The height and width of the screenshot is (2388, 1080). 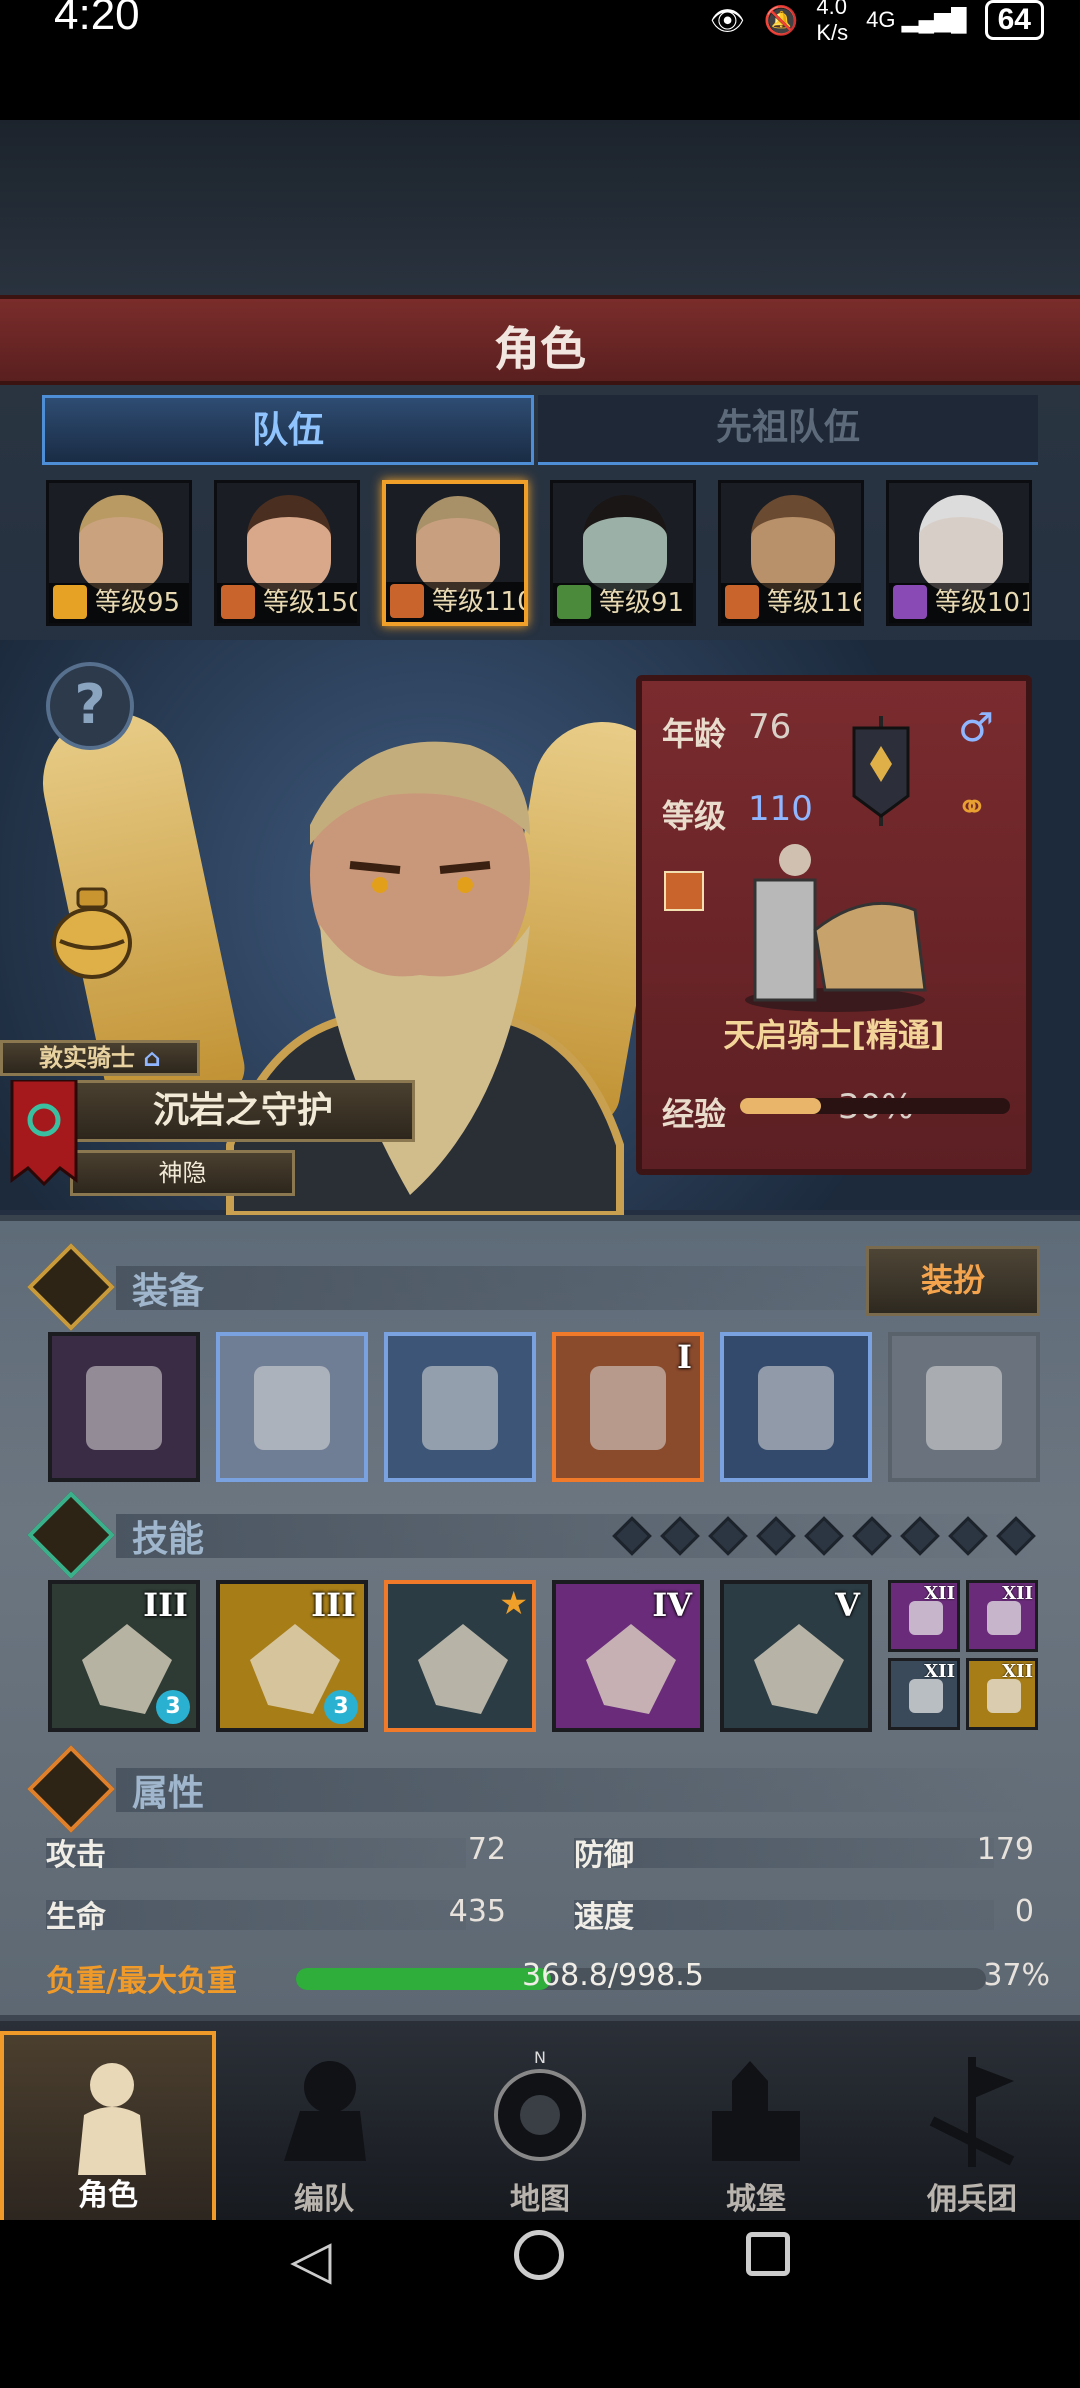 I want to click on skill-slot-5: V, so click(x=796, y=1656).